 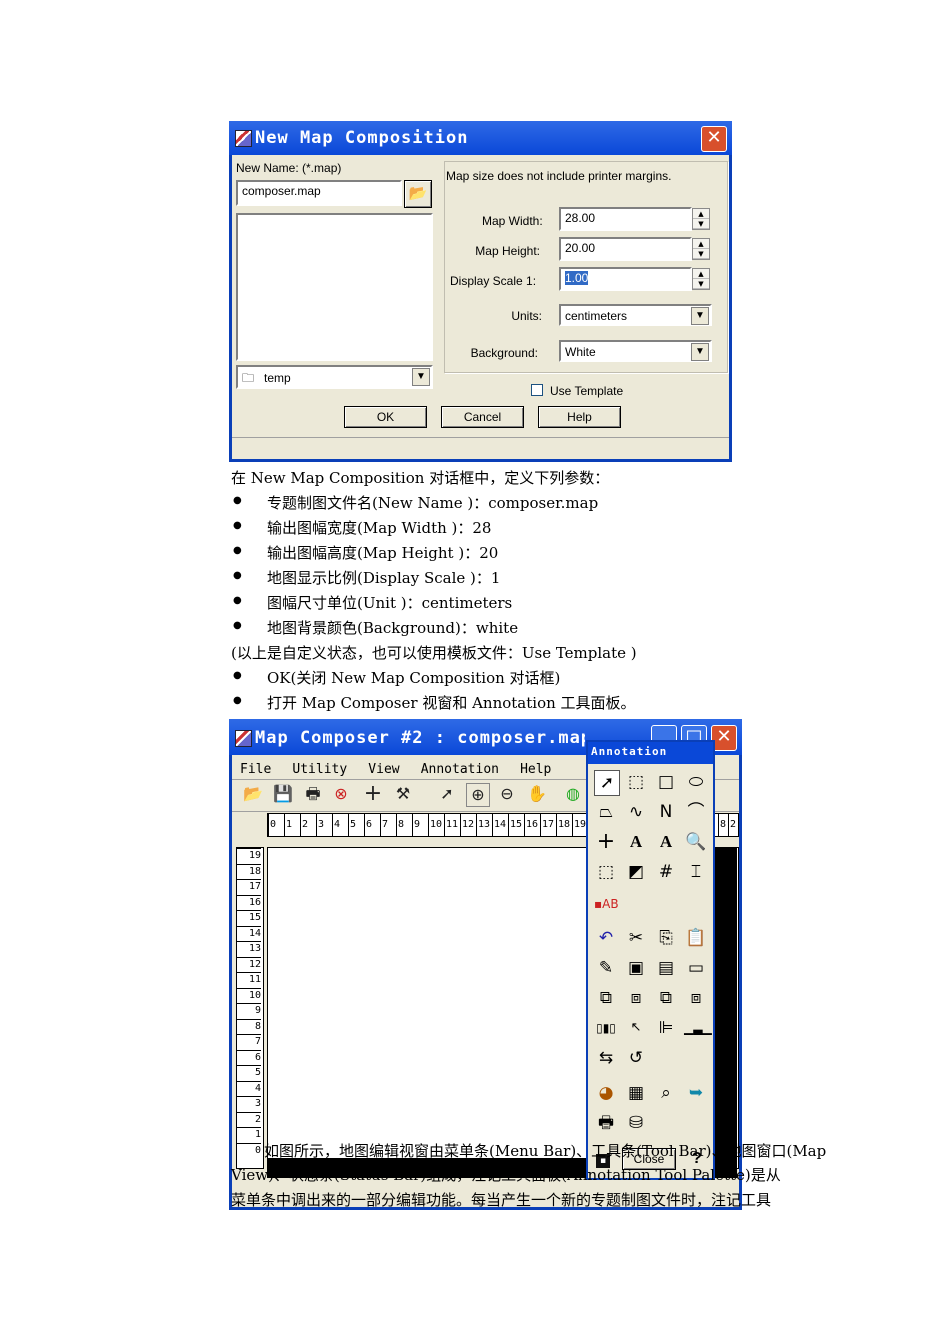 I want to click on align-horizontal-icon: ▯▮▯, so click(x=606, y=1028).